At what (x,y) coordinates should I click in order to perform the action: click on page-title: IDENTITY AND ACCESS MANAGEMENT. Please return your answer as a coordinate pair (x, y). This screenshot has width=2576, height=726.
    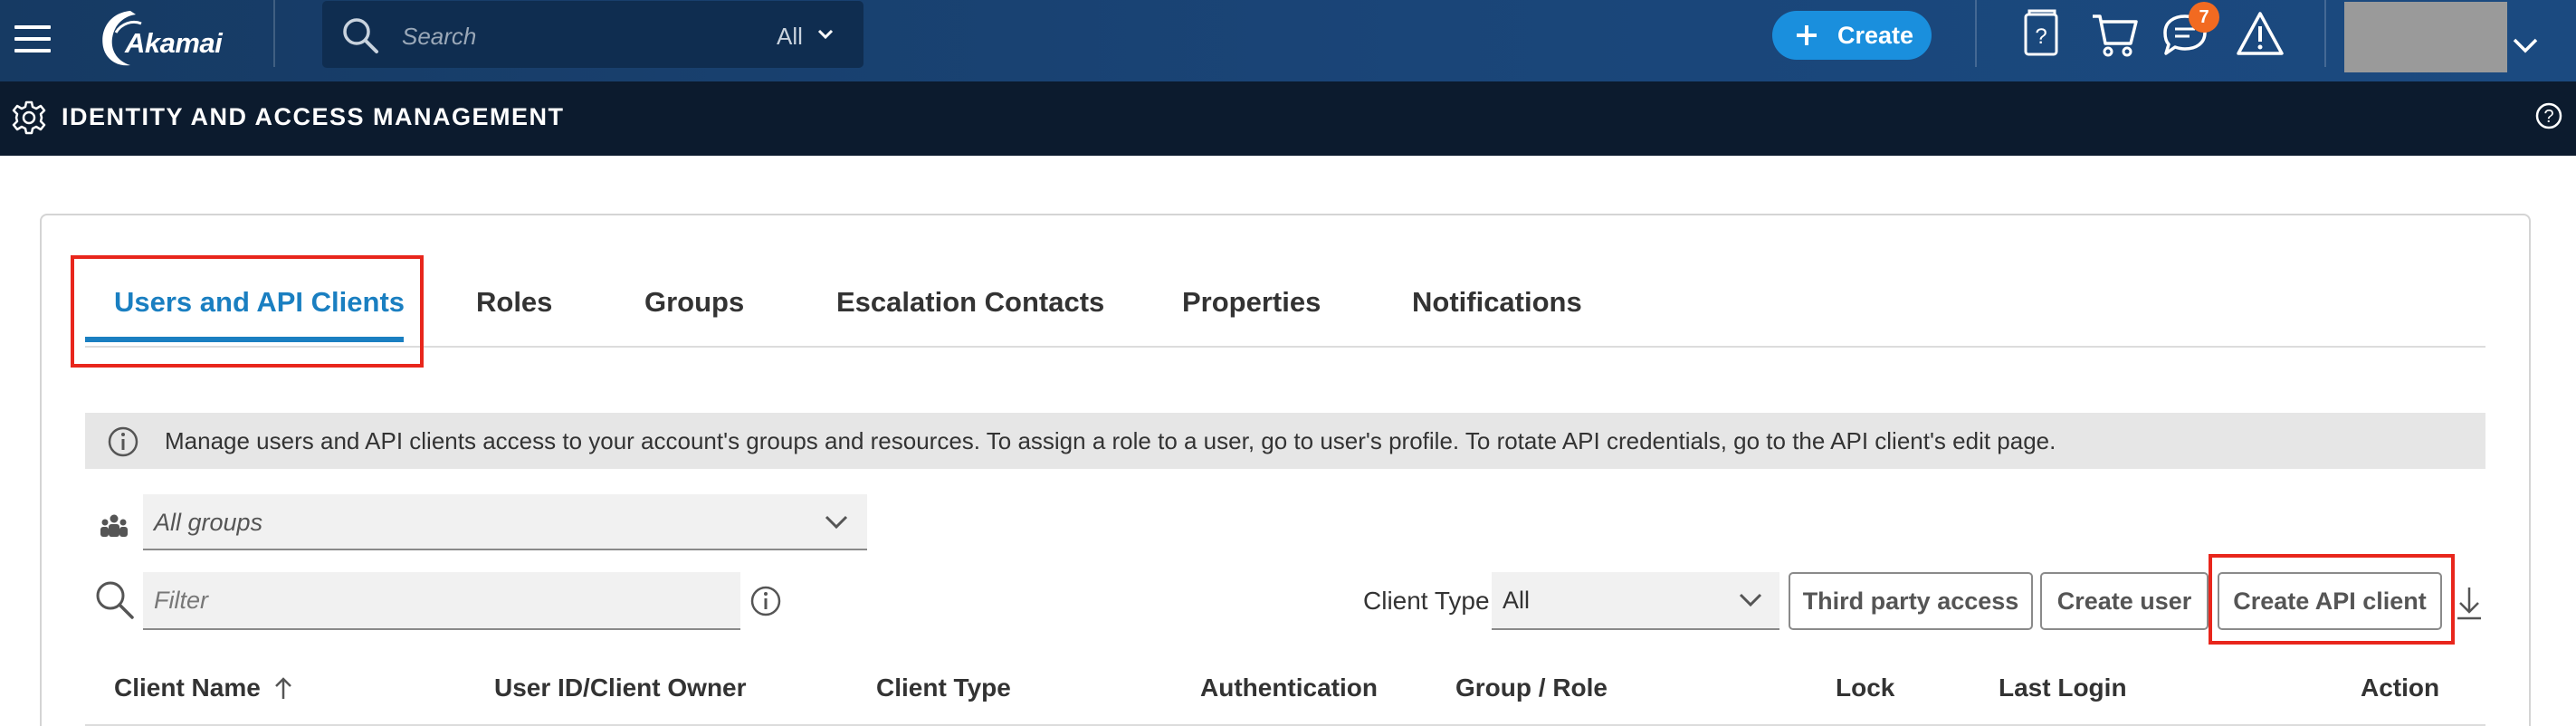
    Looking at the image, I should click on (313, 116).